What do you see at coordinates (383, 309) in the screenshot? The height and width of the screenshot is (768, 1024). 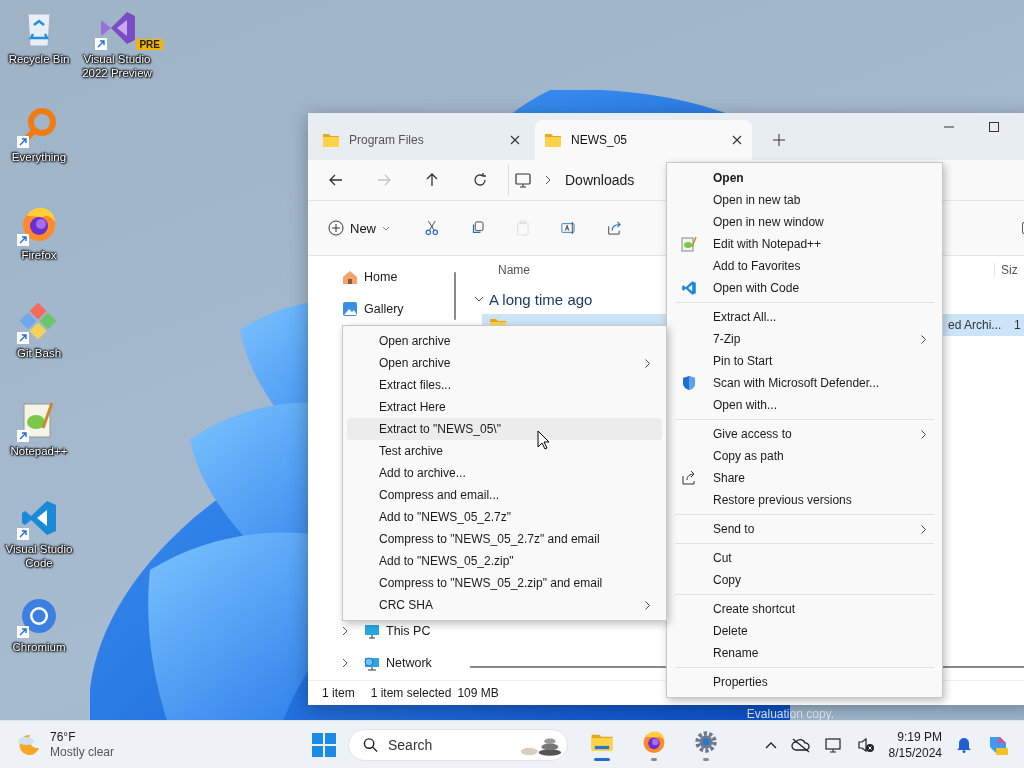 I see `nav-item: Gallery` at bounding box center [383, 309].